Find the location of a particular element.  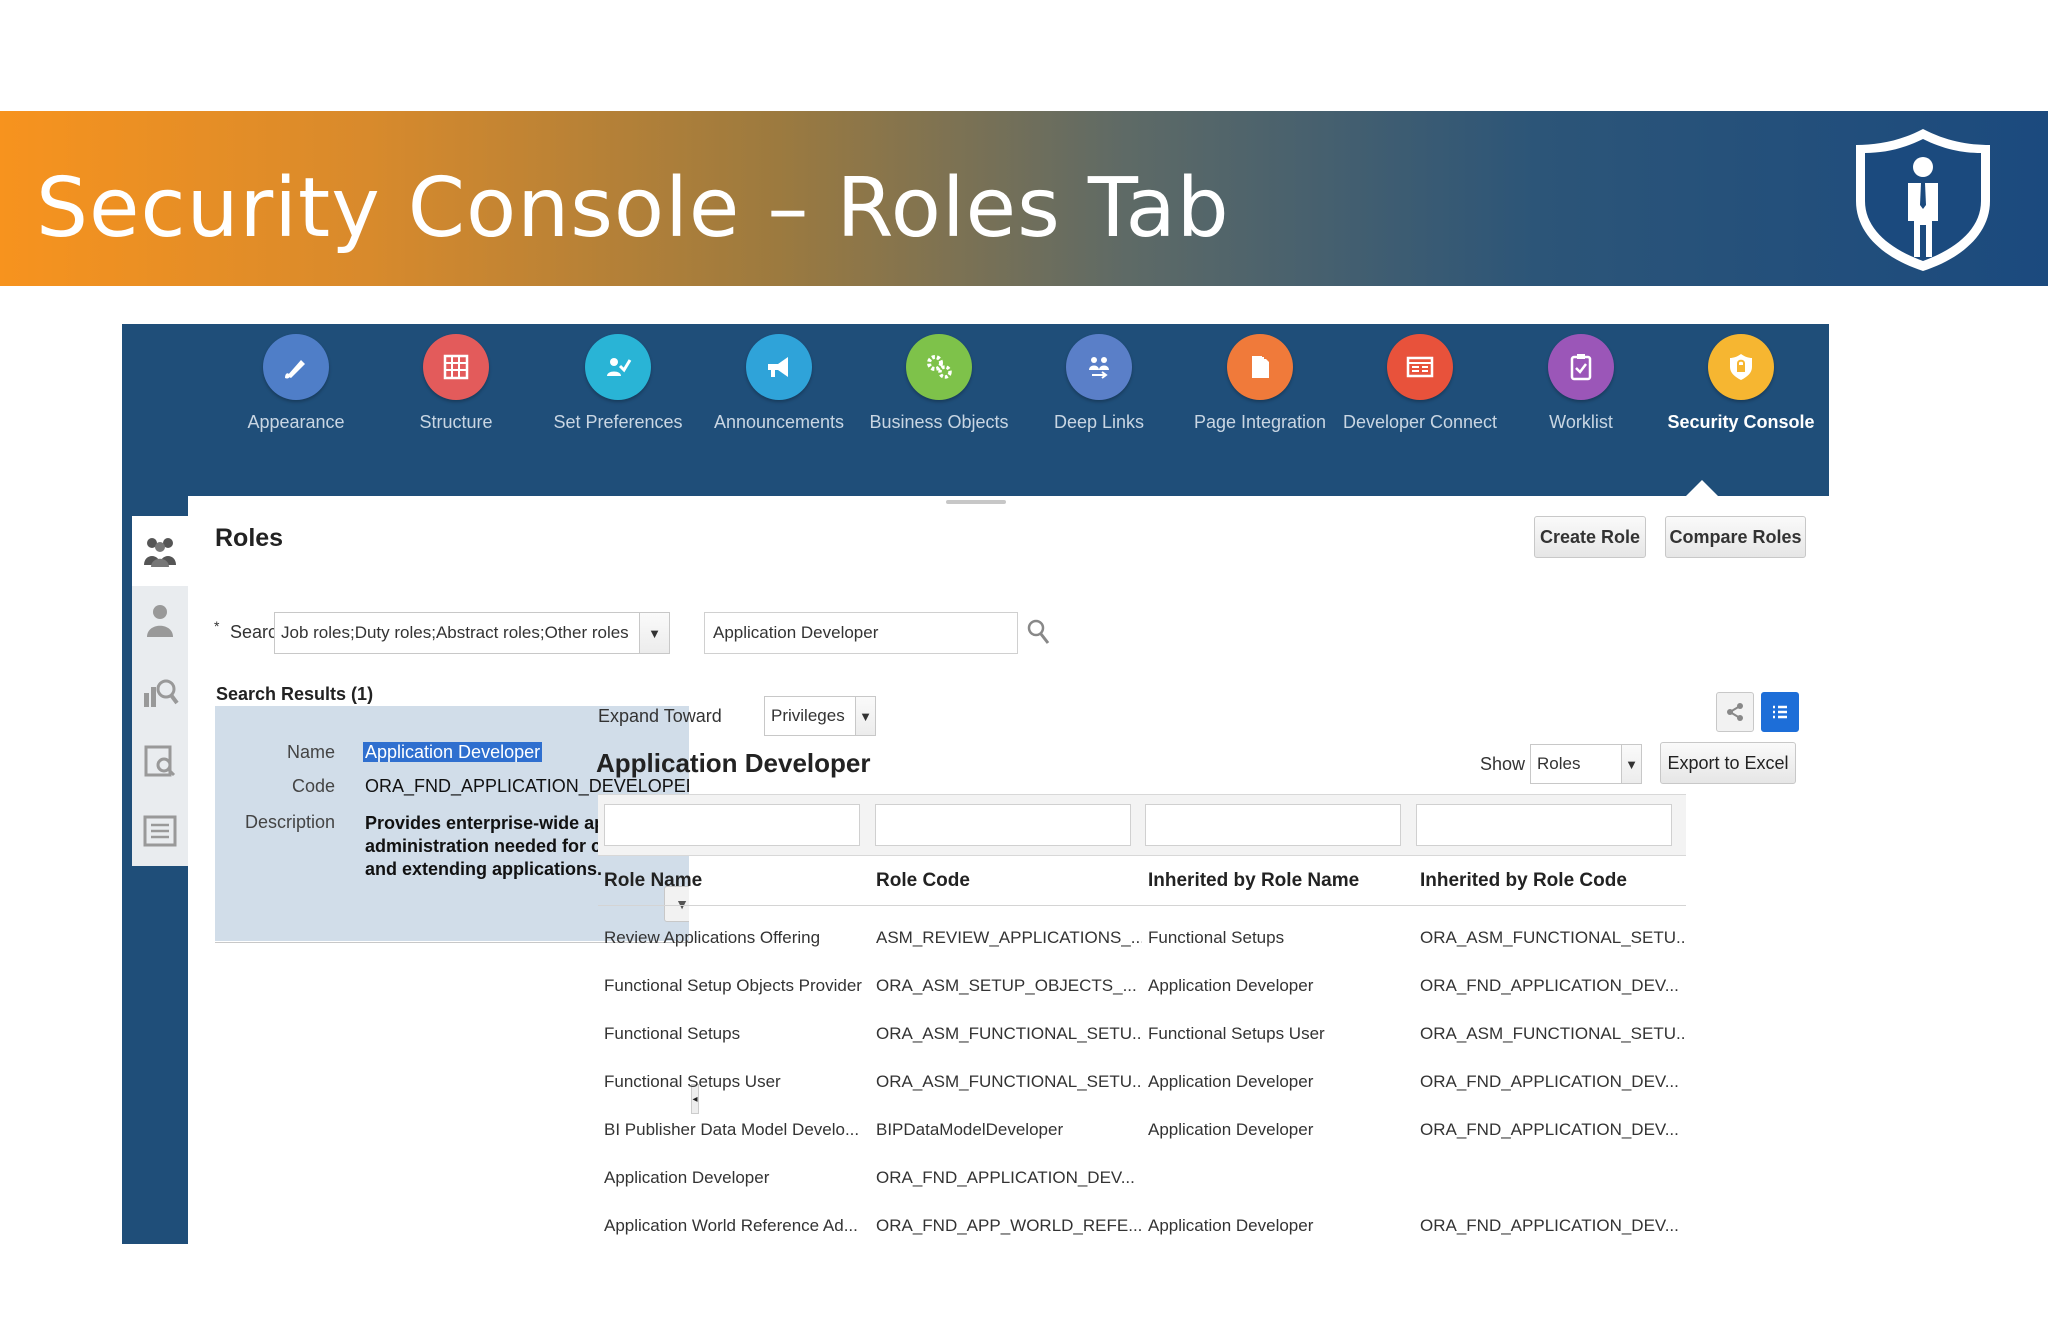

paintbrush-icon is located at coordinates (296, 367).